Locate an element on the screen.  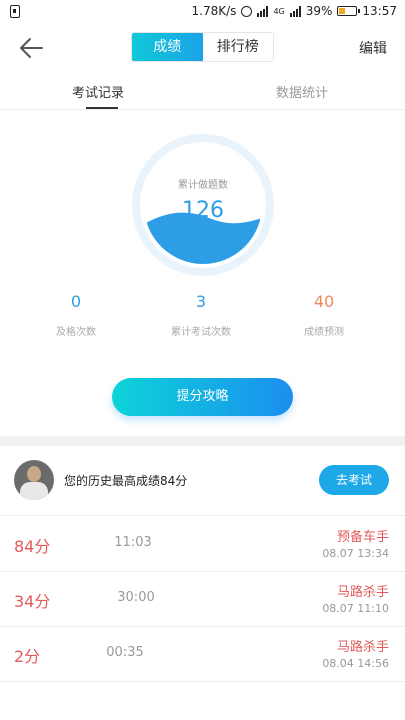
battery-icon is located at coordinates (349, 11).